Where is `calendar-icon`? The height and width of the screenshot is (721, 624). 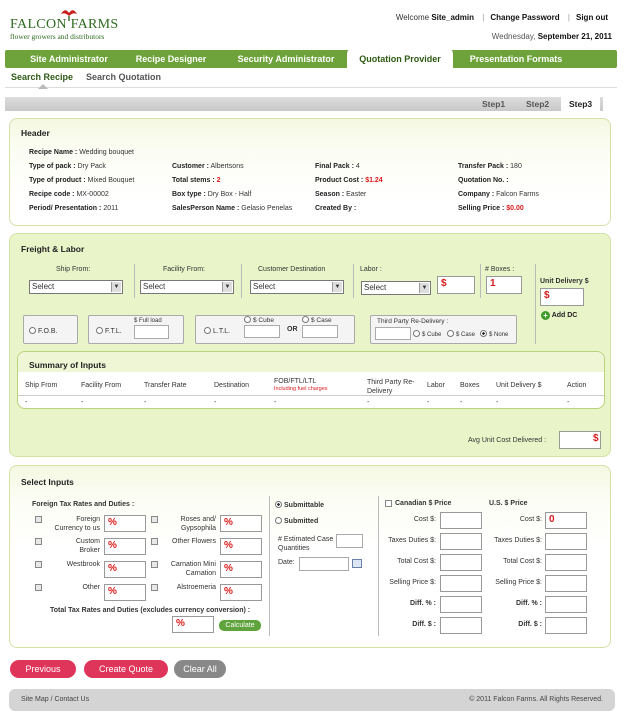
calendar-icon is located at coordinates (357, 563).